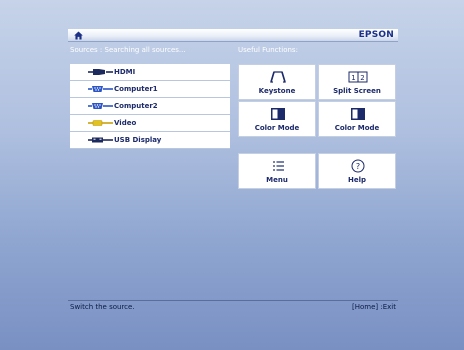 This screenshot has height=350, width=464. What do you see at coordinates (357, 91) in the screenshot?
I see `split-screen-label: Split Screen` at bounding box center [357, 91].